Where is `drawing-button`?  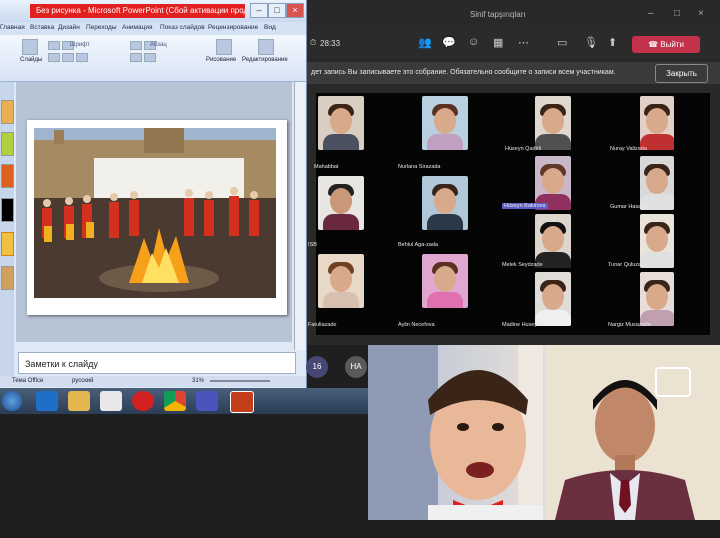 drawing-button is located at coordinates (224, 47).